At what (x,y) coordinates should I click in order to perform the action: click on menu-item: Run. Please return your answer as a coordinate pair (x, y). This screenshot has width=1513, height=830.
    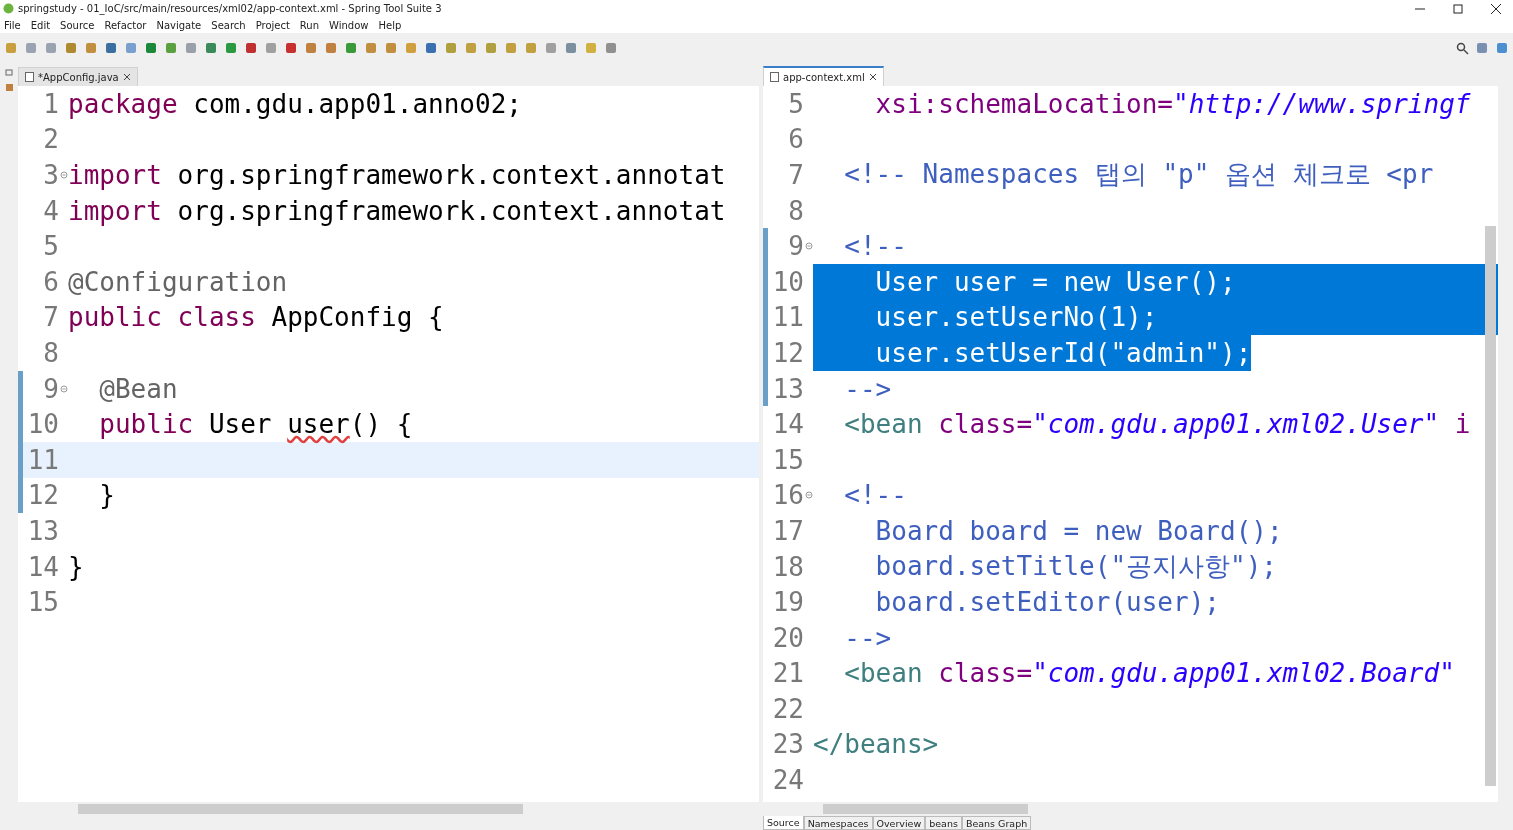
    Looking at the image, I should click on (309, 25).